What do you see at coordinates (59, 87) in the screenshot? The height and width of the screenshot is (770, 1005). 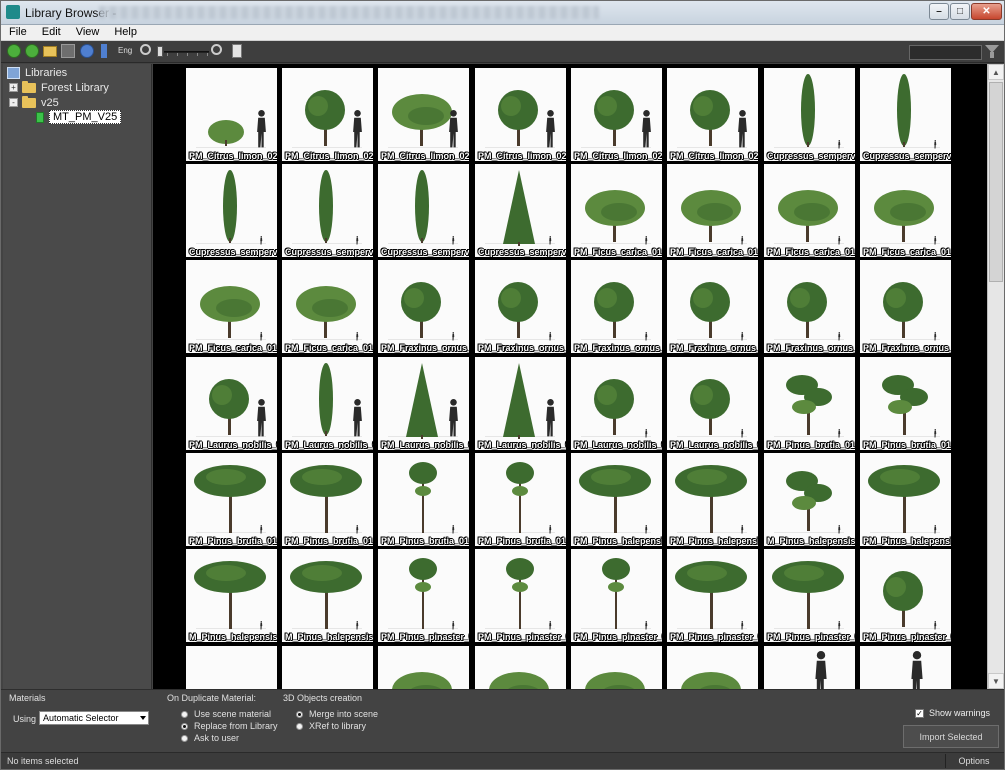 I see `tree-item-forest-library: + Forest Library` at bounding box center [59, 87].